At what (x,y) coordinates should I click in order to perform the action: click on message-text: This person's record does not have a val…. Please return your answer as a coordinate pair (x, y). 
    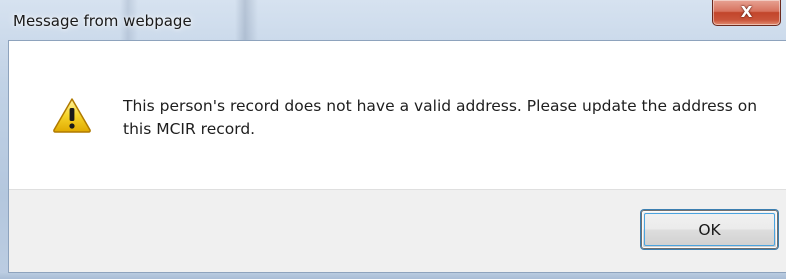
    Looking at the image, I should click on (440, 117).